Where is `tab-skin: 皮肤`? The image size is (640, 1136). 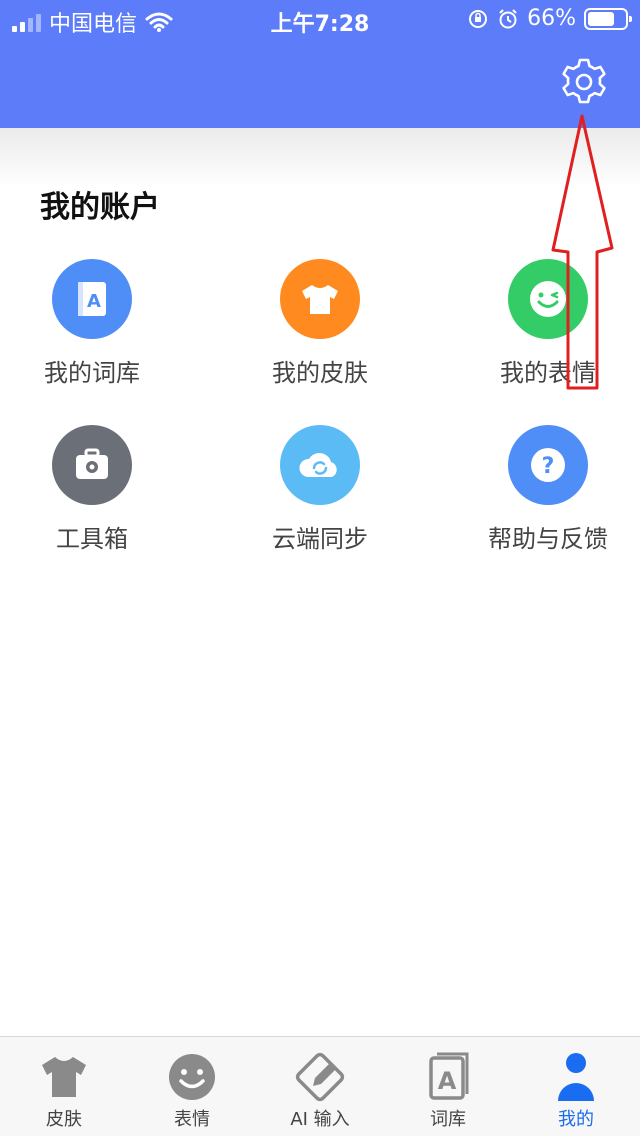
tab-skin: 皮肤 is located at coordinates (64, 1086).